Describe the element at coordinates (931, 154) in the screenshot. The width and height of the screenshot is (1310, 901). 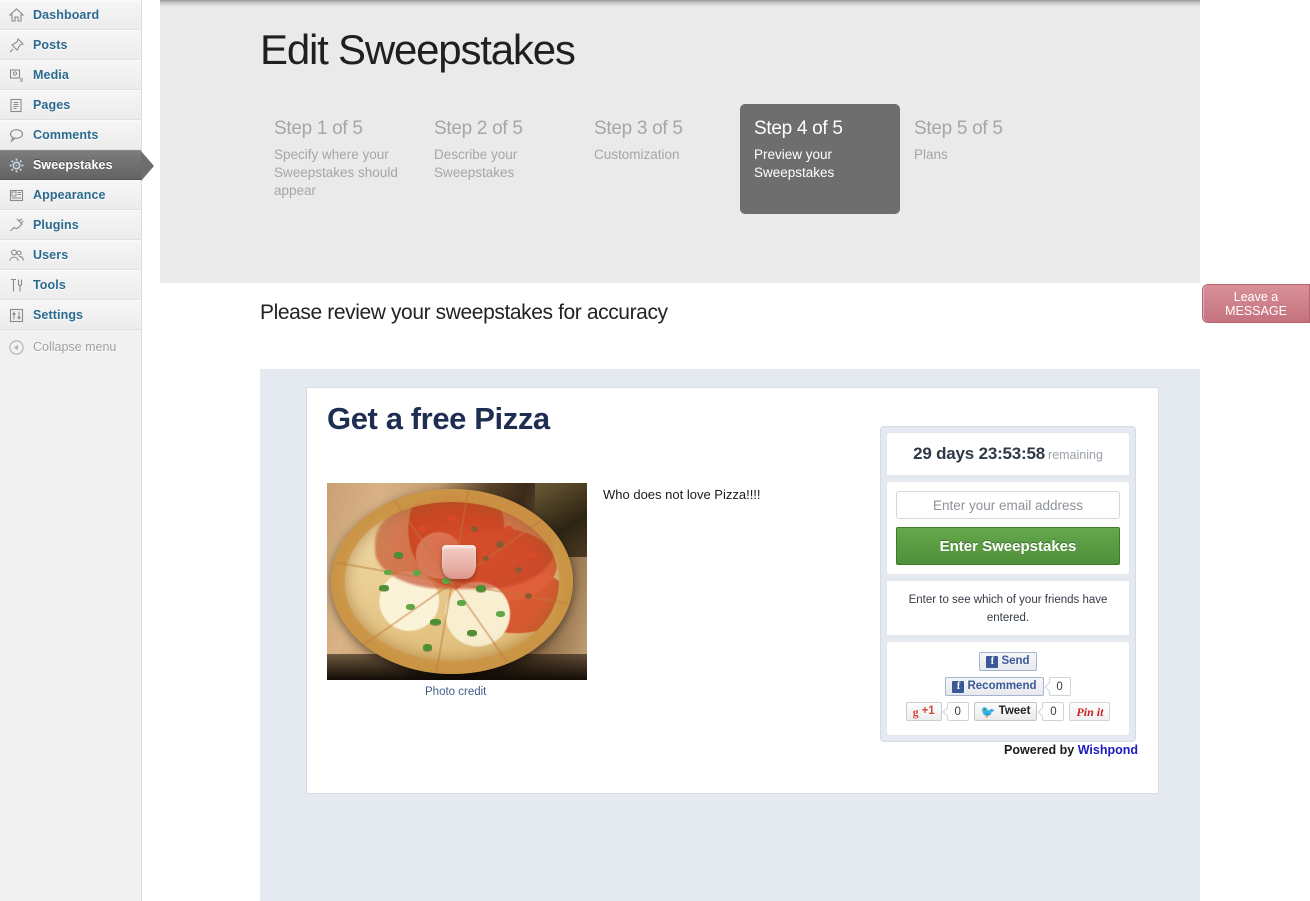
I see `step-description: Plans` at that location.